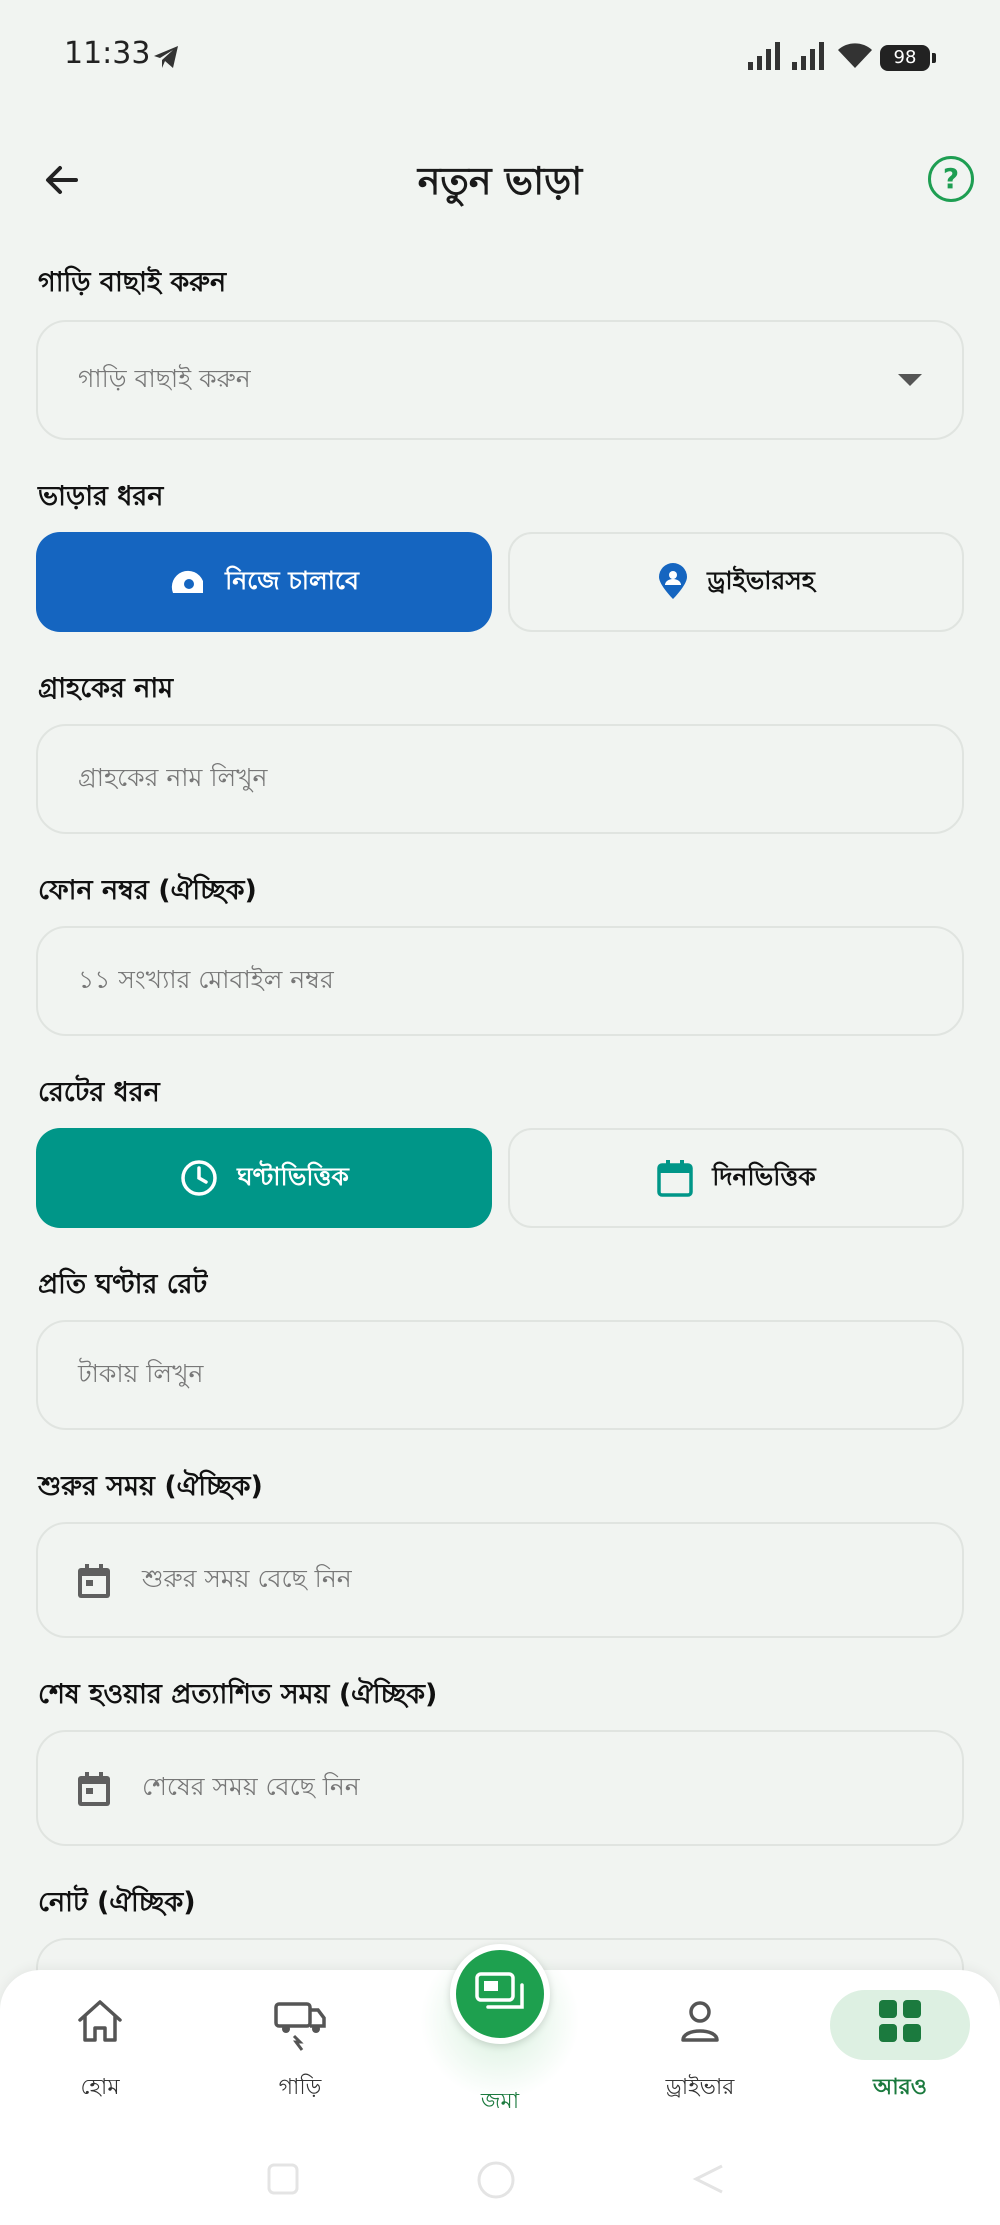  What do you see at coordinates (238, 1694) in the screenshot?
I see `end-time-label: শেষ হওয়ার প্রত্যাশিত সময় (ঐচ্ছিক)` at bounding box center [238, 1694].